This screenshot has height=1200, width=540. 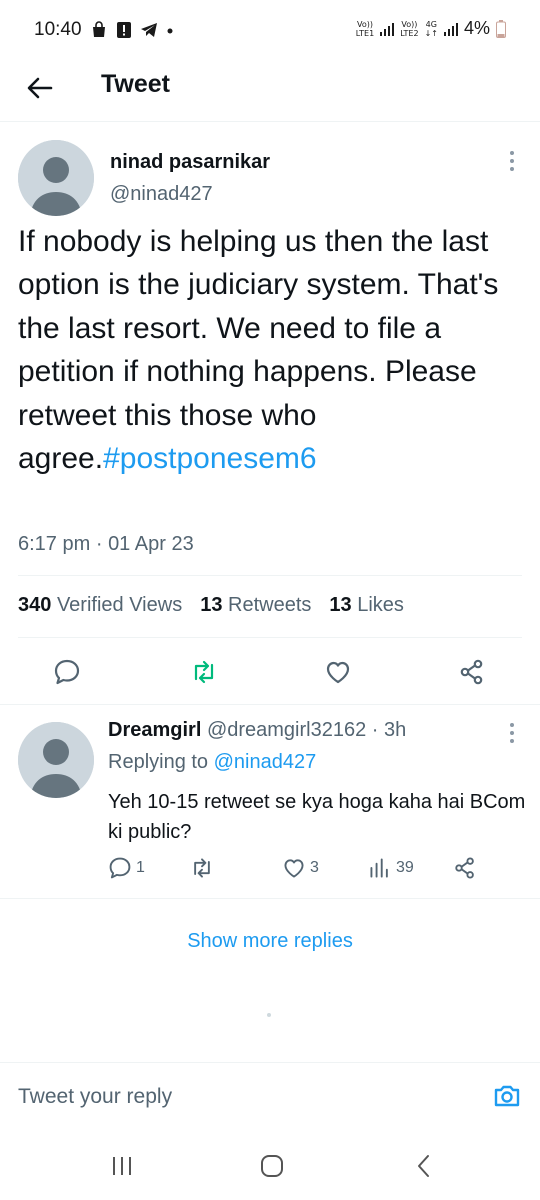 What do you see at coordinates (190, 162) in the screenshot?
I see `author-name: ninad pasarnikar` at bounding box center [190, 162].